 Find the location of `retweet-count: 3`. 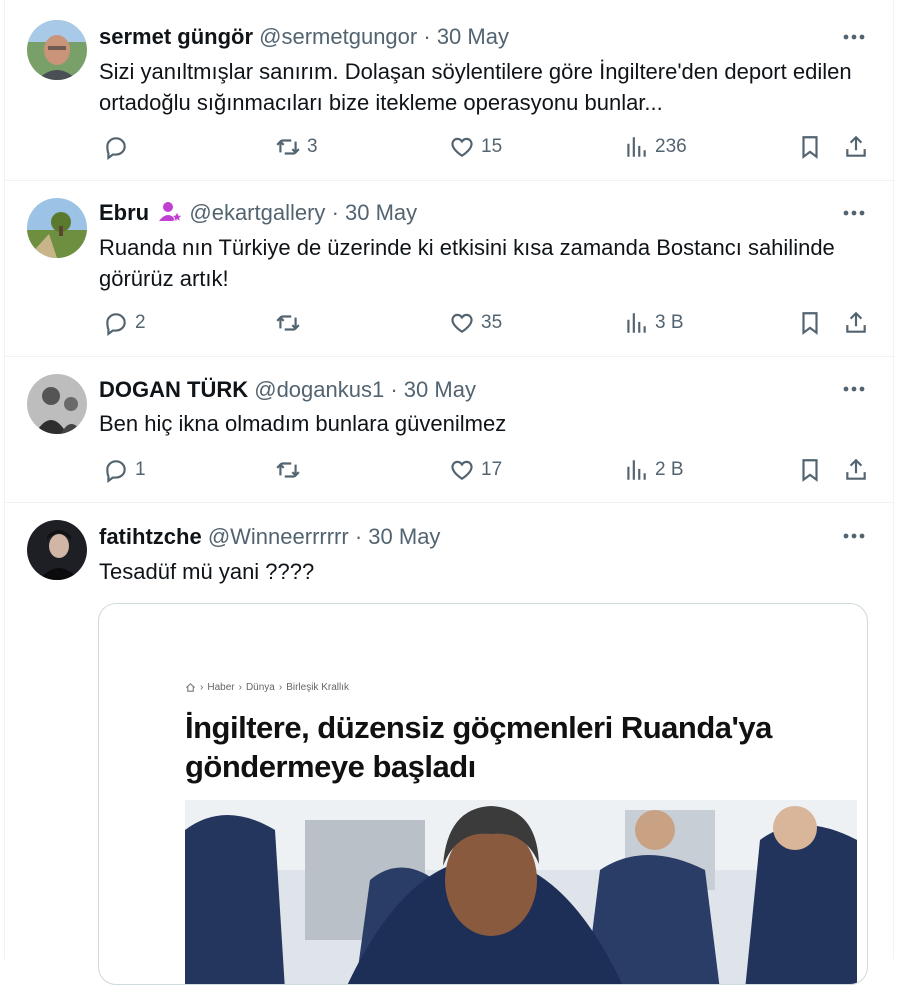

retweet-count: 3 is located at coordinates (312, 146).